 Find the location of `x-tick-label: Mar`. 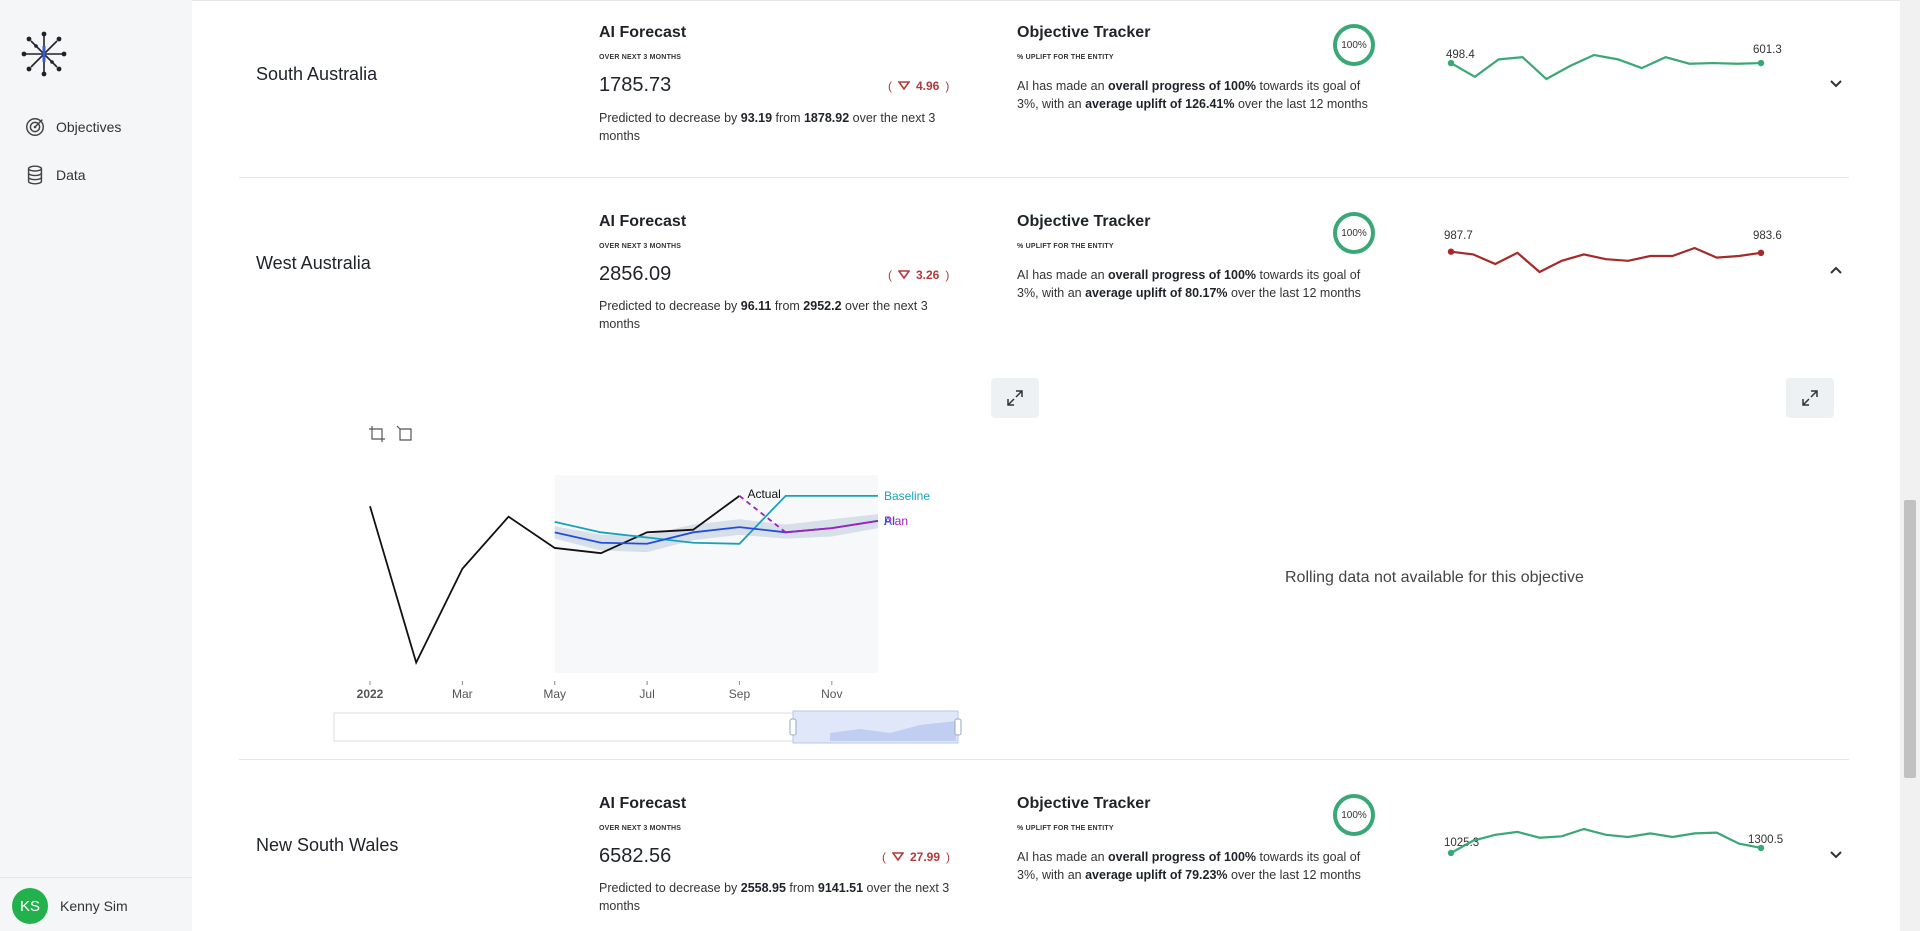

x-tick-label: Mar is located at coordinates (462, 694).